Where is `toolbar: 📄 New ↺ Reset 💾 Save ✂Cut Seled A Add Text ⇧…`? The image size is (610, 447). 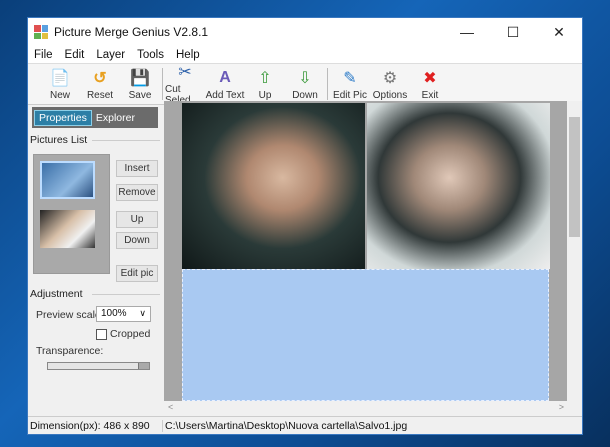 toolbar: 📄 New ↺ Reset 💾 Save ✂Cut Seled A Add Text ⇧… is located at coordinates (305, 84).